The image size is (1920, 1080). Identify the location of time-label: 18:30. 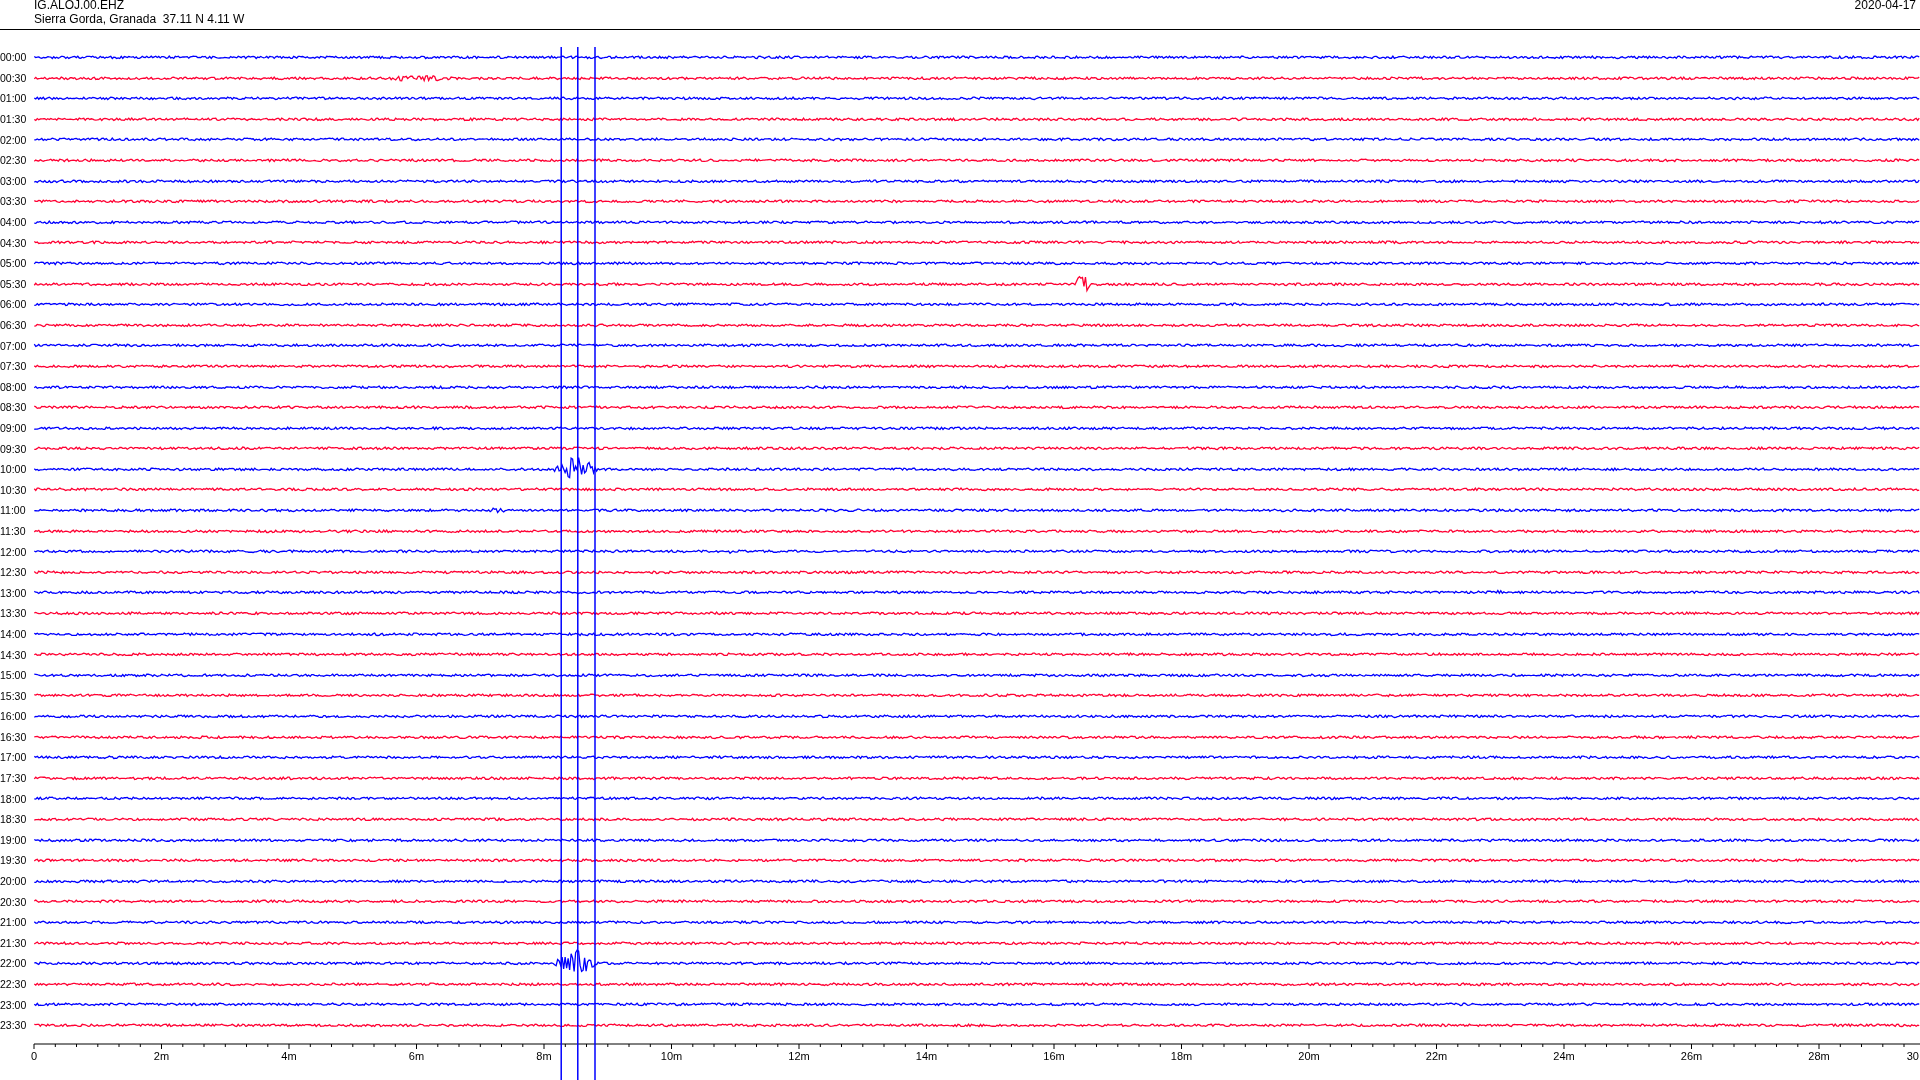
(14, 819).